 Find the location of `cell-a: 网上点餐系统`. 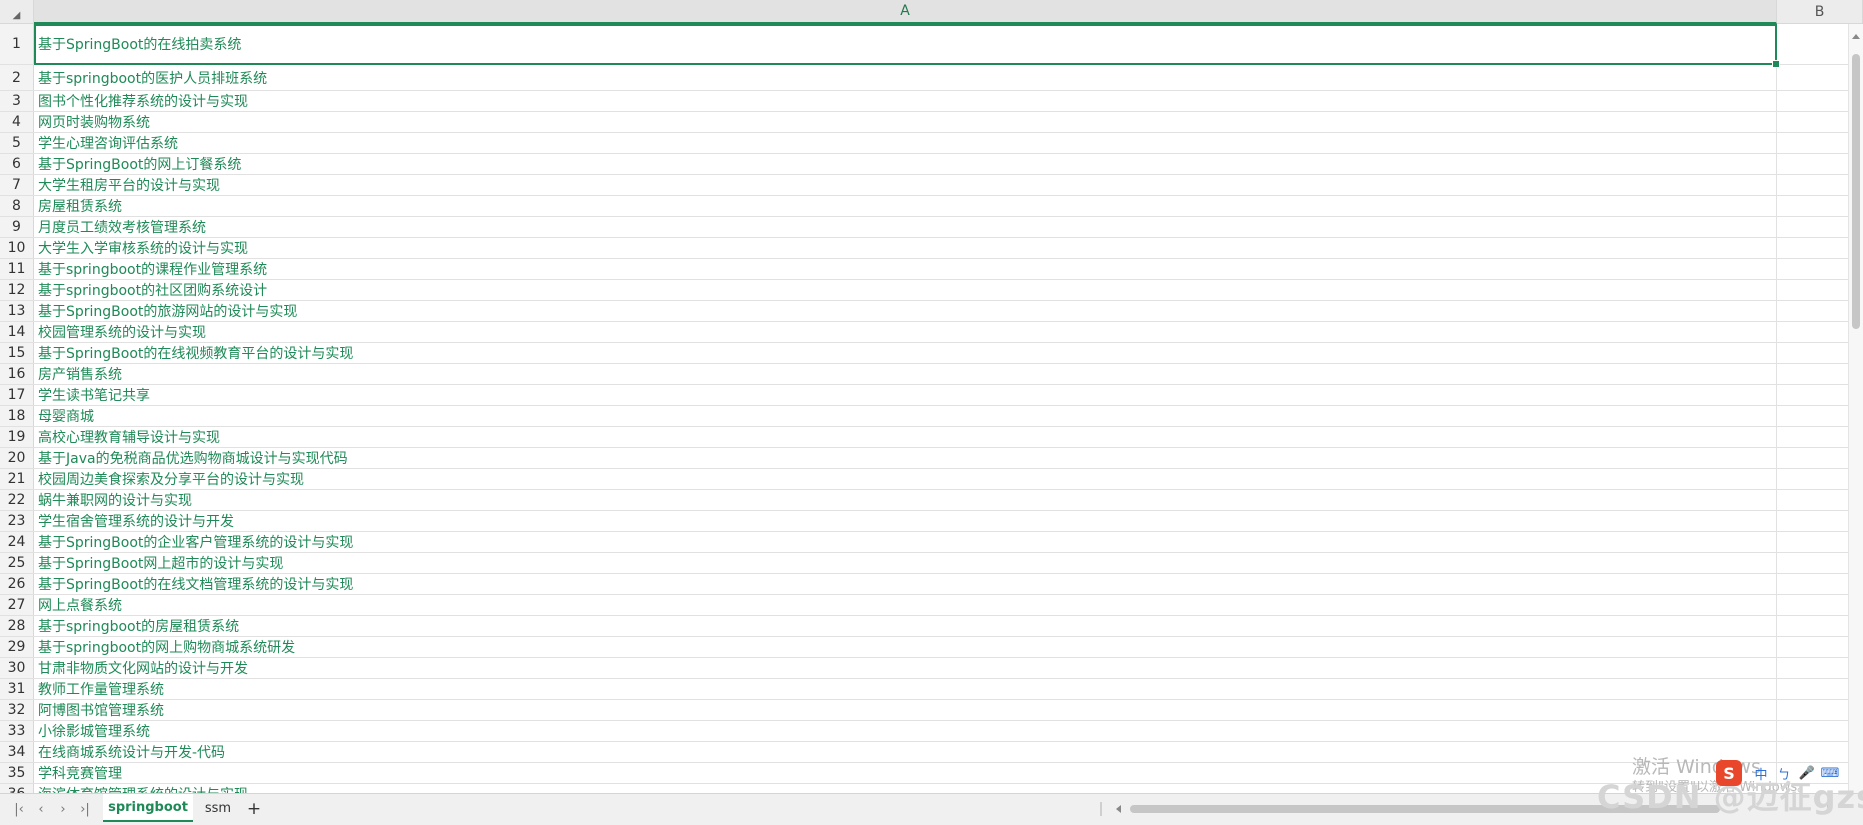

cell-a: 网上点餐系统 is located at coordinates (905, 605).